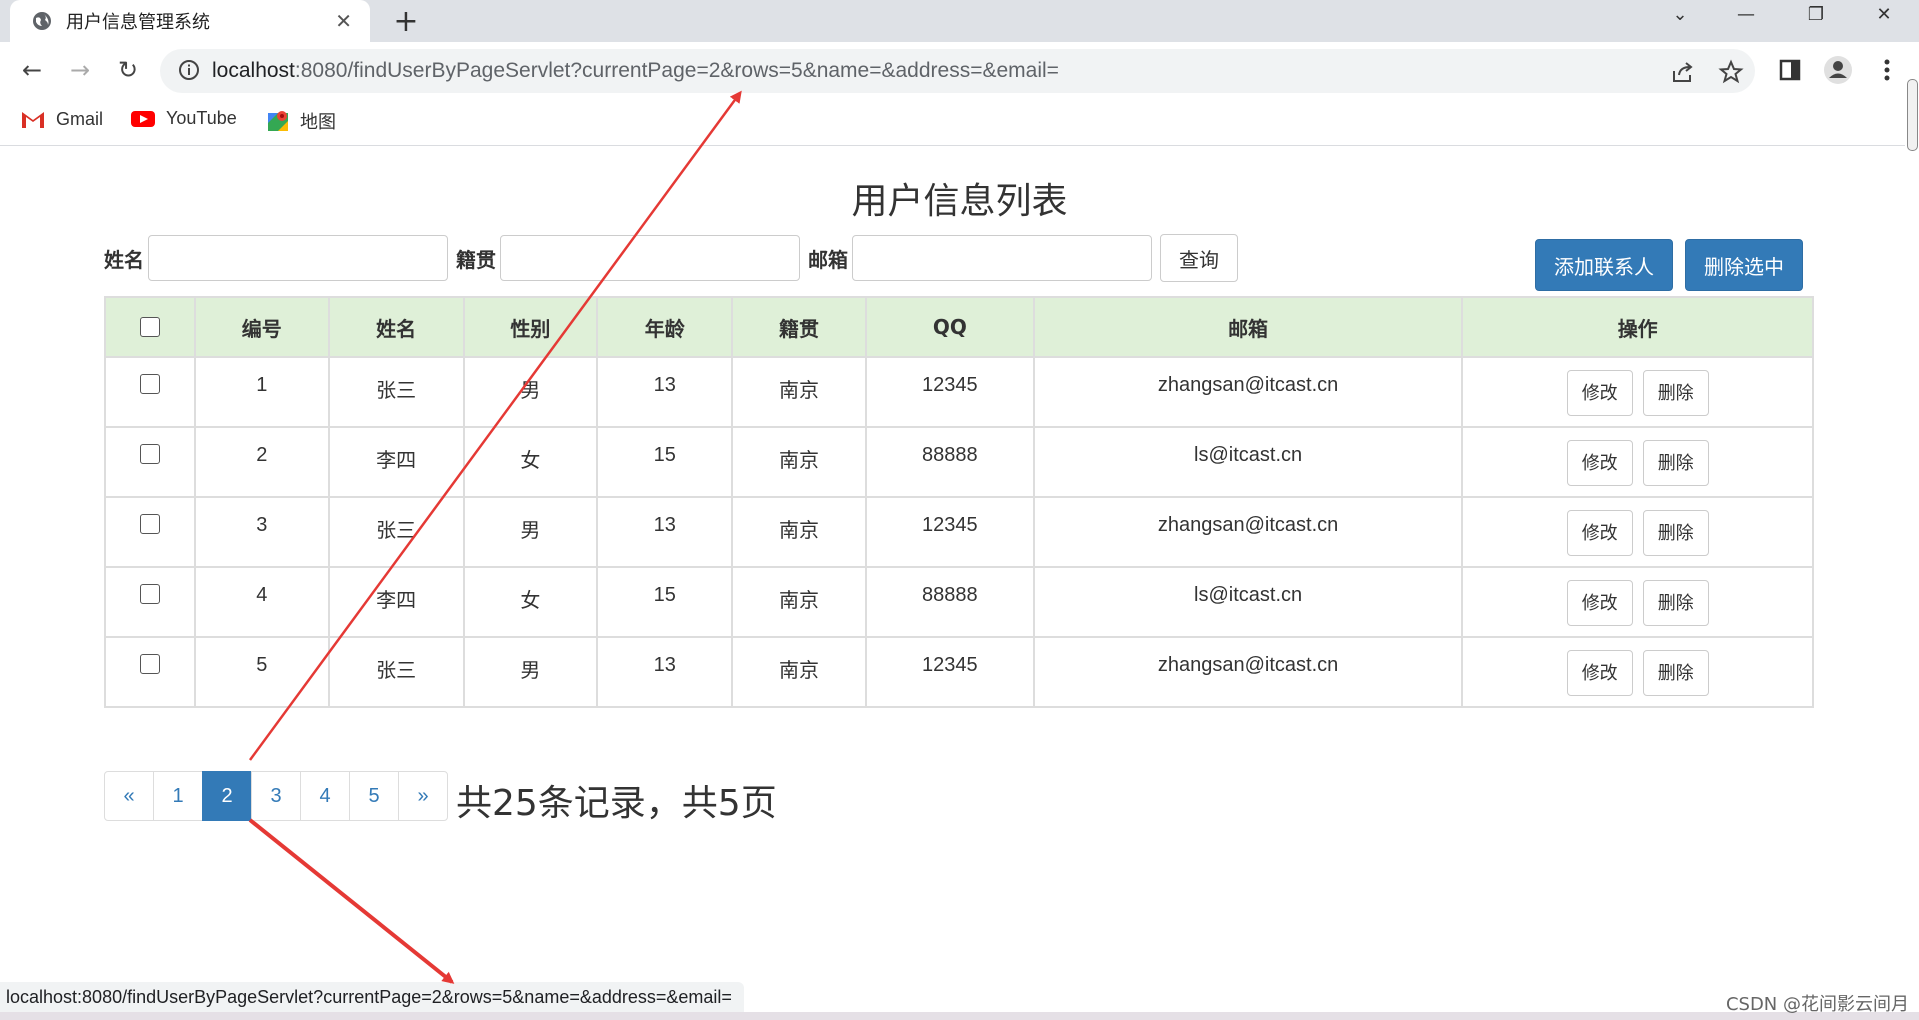 Image resolution: width=1919 pixels, height=1020 pixels. Describe the element at coordinates (665, 327) in the screenshot. I see `header-age: 年龄` at that location.